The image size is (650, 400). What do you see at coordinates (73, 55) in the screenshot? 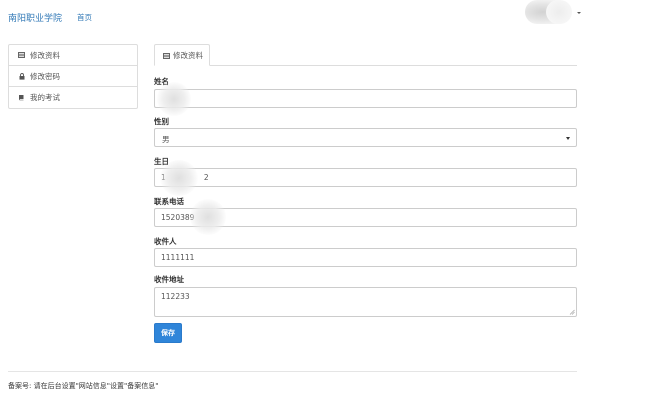
I see `sidebar-item-edit-profile: 修改资料` at bounding box center [73, 55].